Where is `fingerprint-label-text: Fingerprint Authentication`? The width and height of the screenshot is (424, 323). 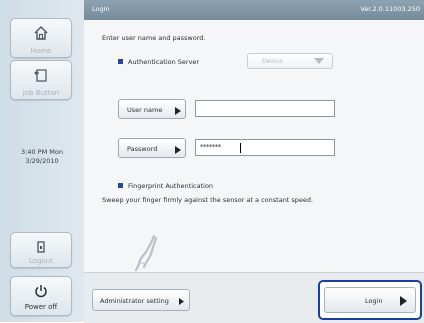 fingerprint-label-text: Fingerprint Authentication is located at coordinates (171, 186).